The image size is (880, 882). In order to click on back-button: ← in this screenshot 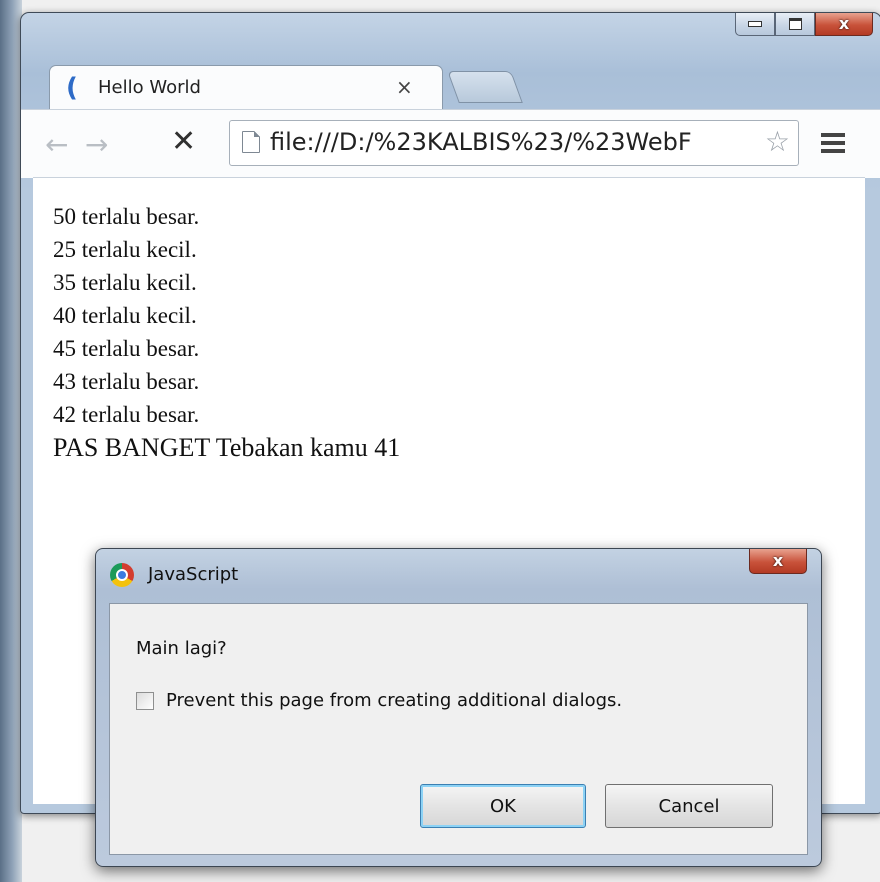, I will do `click(56, 144)`.